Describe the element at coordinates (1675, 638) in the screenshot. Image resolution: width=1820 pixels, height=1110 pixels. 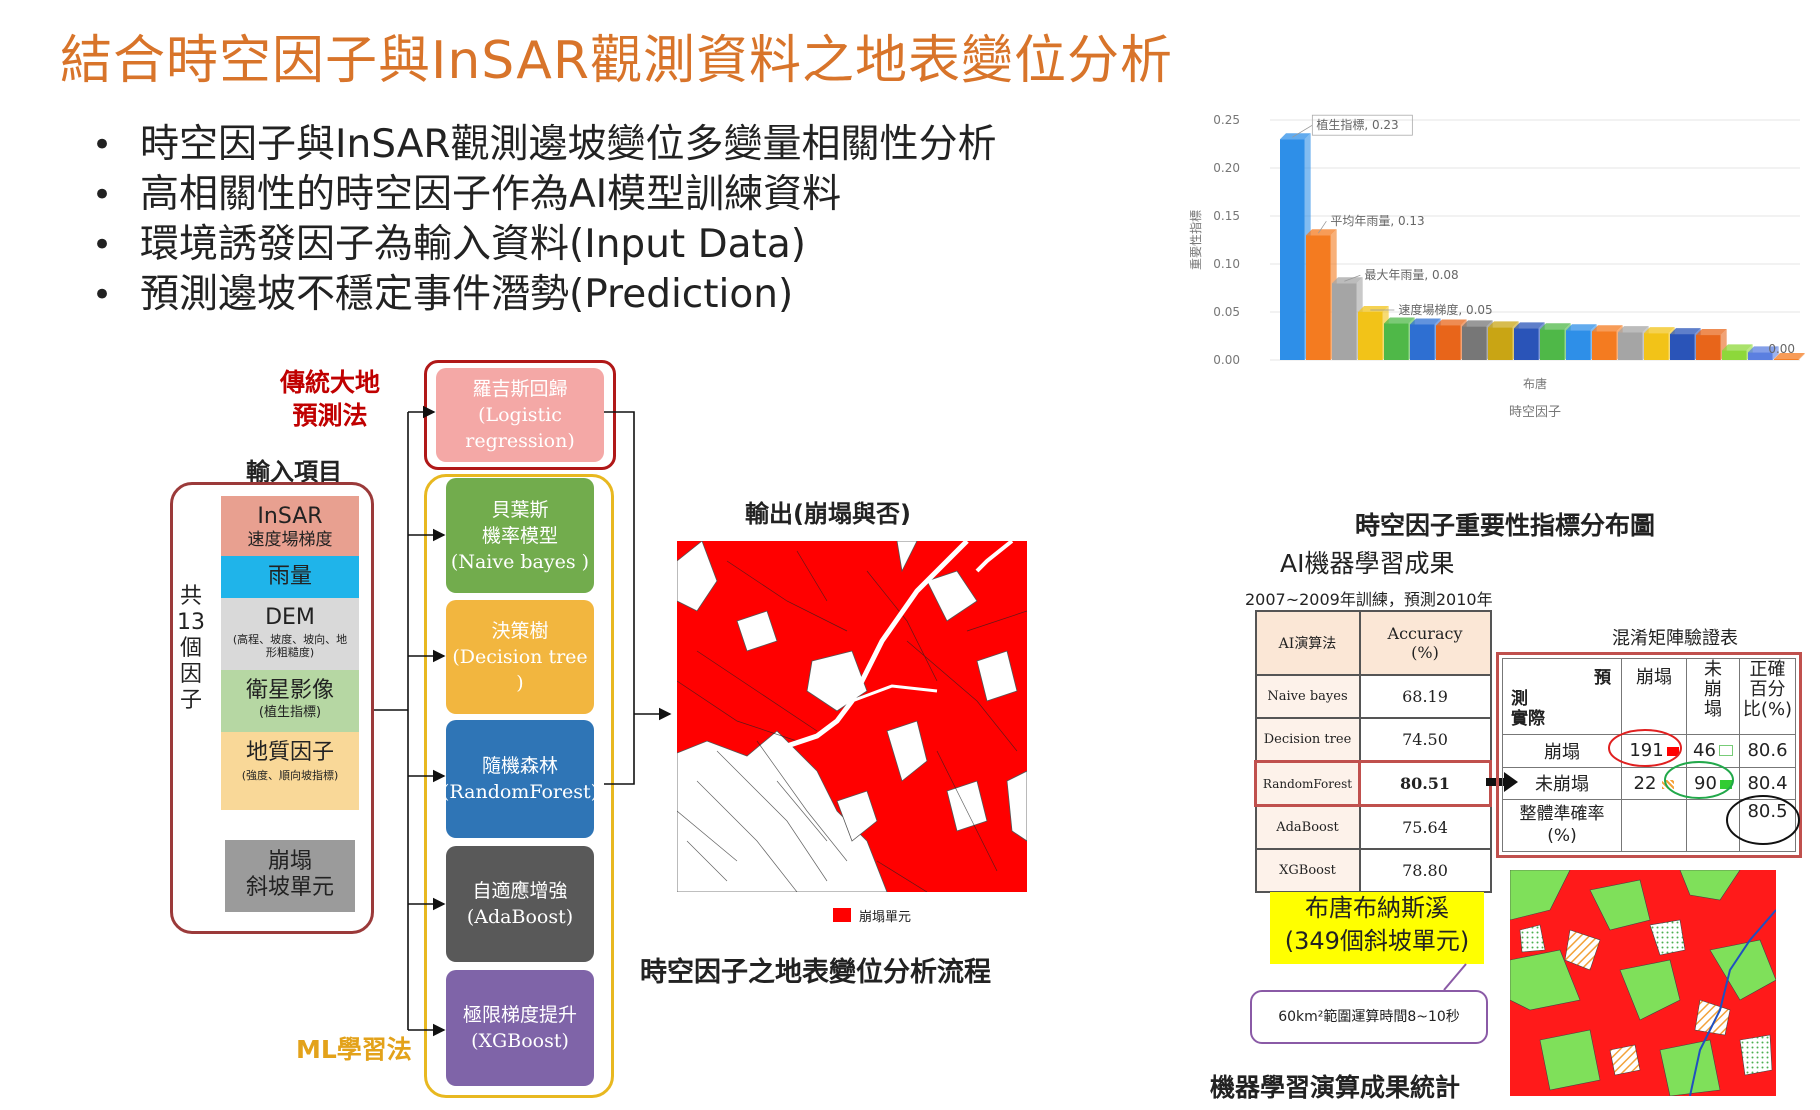
I see `cm-title: 混淆矩陣驗證表` at that location.